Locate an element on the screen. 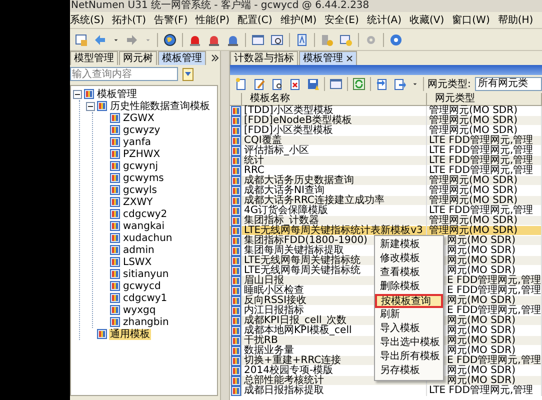  filter-label: 网元类型: is located at coordinates (449, 84).